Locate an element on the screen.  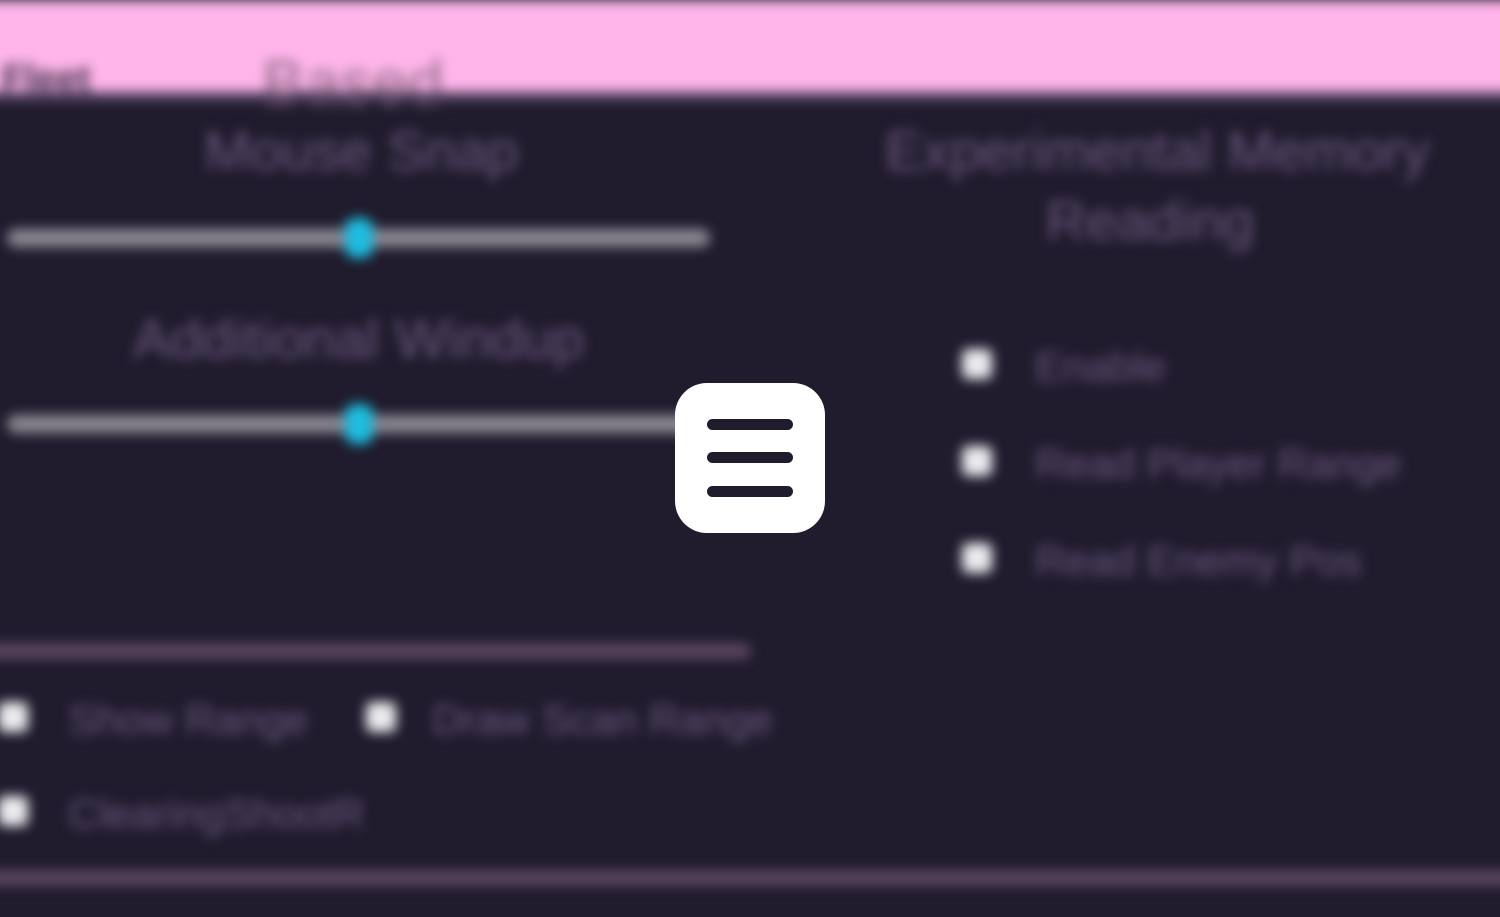
read-enemy-pos-checkbox is located at coordinates (977, 558).